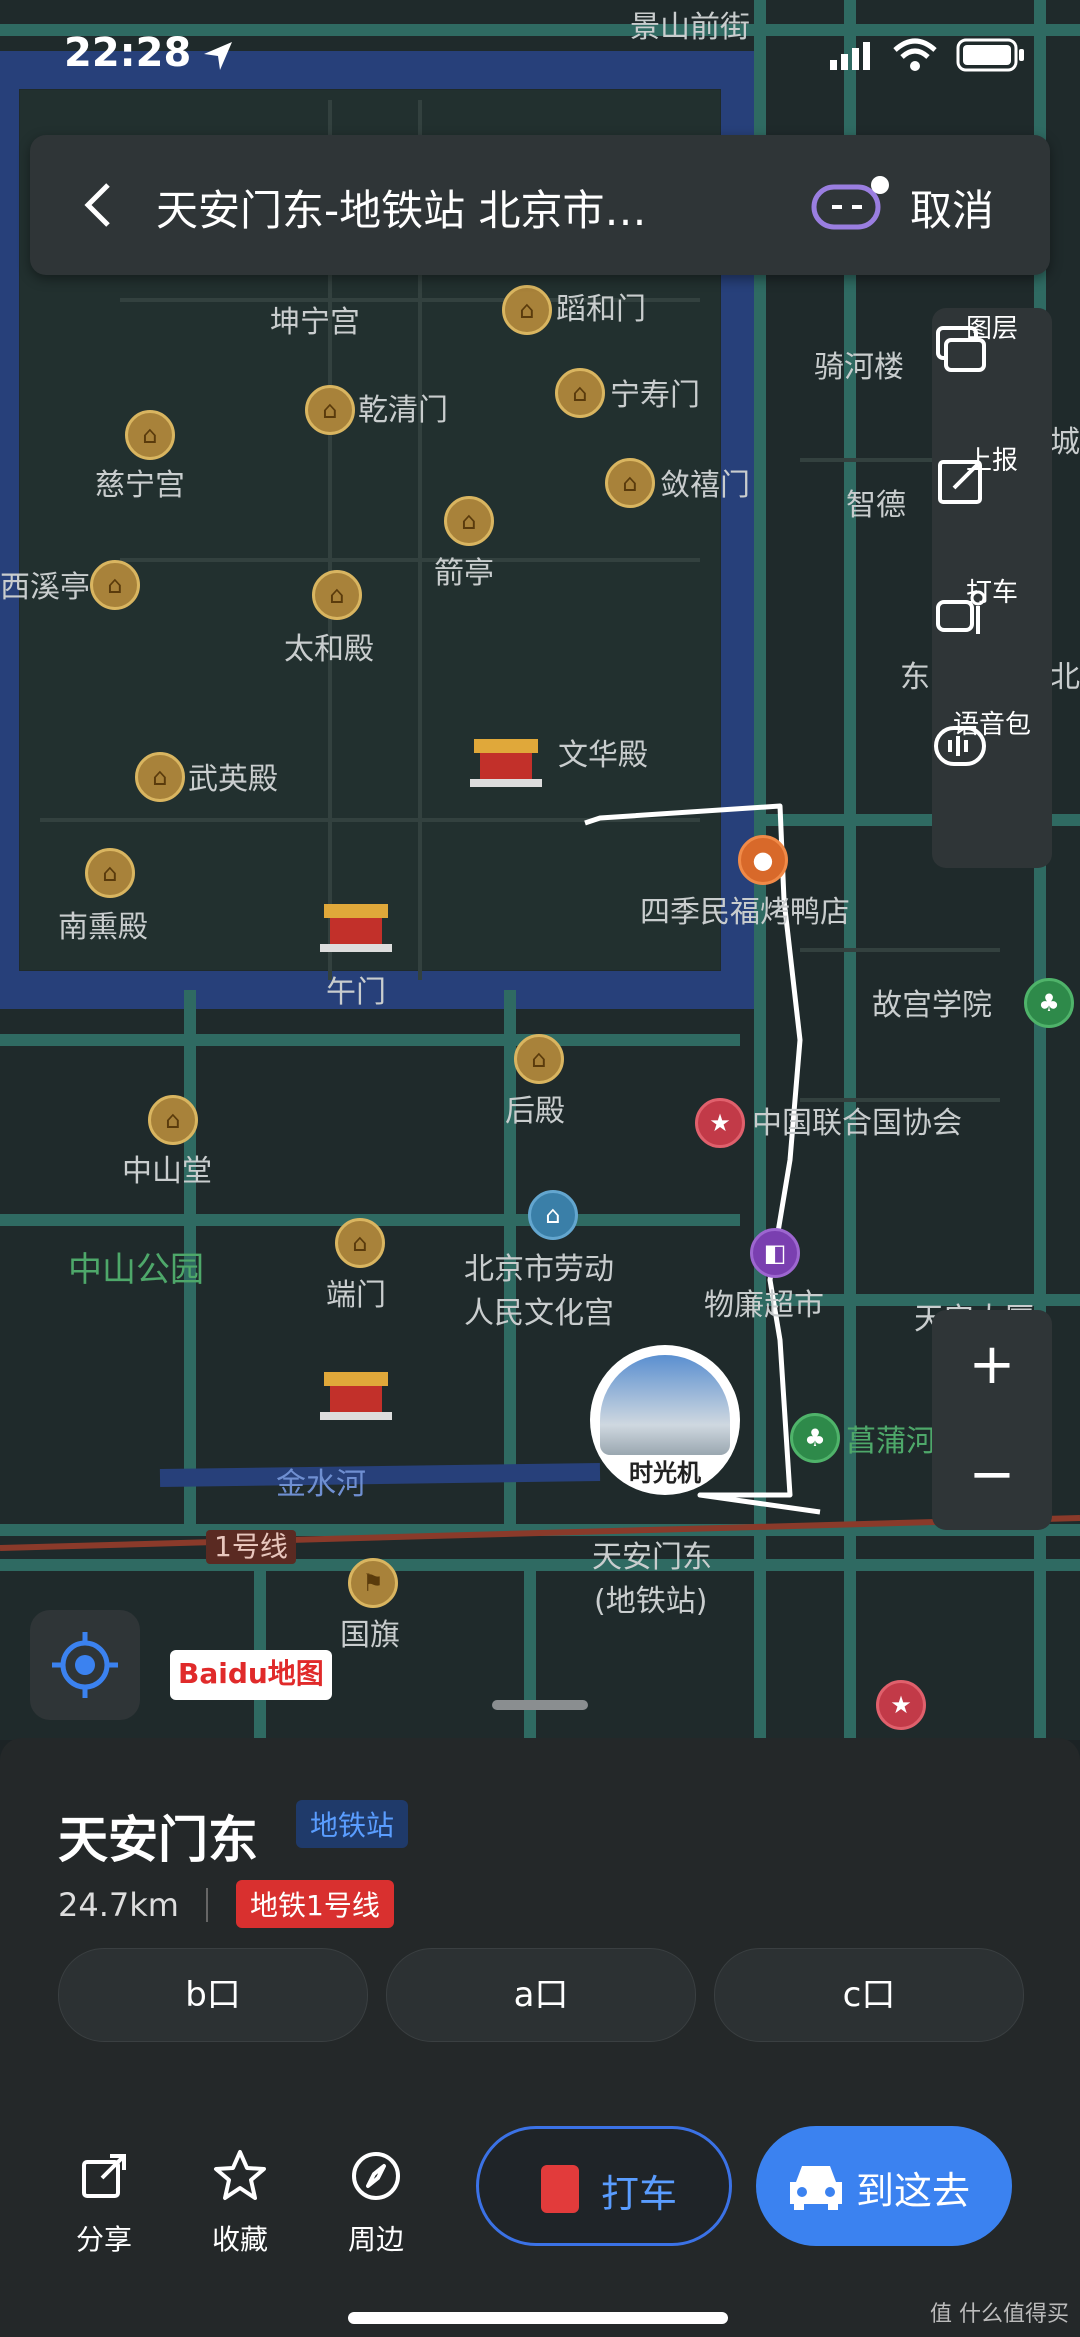 This screenshot has width=1080, height=2337. What do you see at coordinates (857, 1123) in the screenshot?
I see `map-label: 中国联合国协会` at bounding box center [857, 1123].